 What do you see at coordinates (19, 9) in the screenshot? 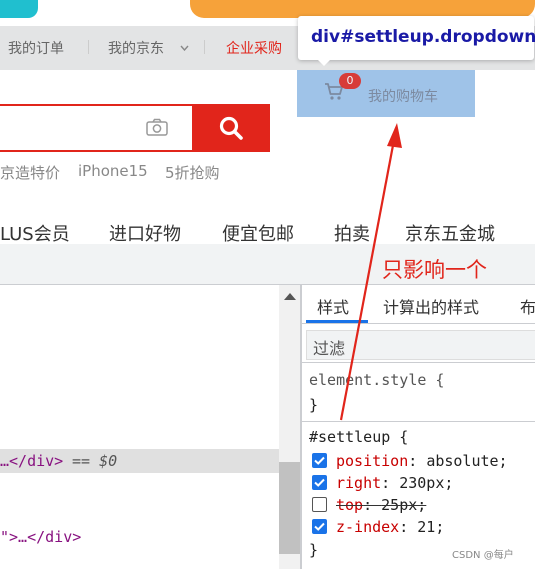
I see `banner-decoration` at bounding box center [19, 9].